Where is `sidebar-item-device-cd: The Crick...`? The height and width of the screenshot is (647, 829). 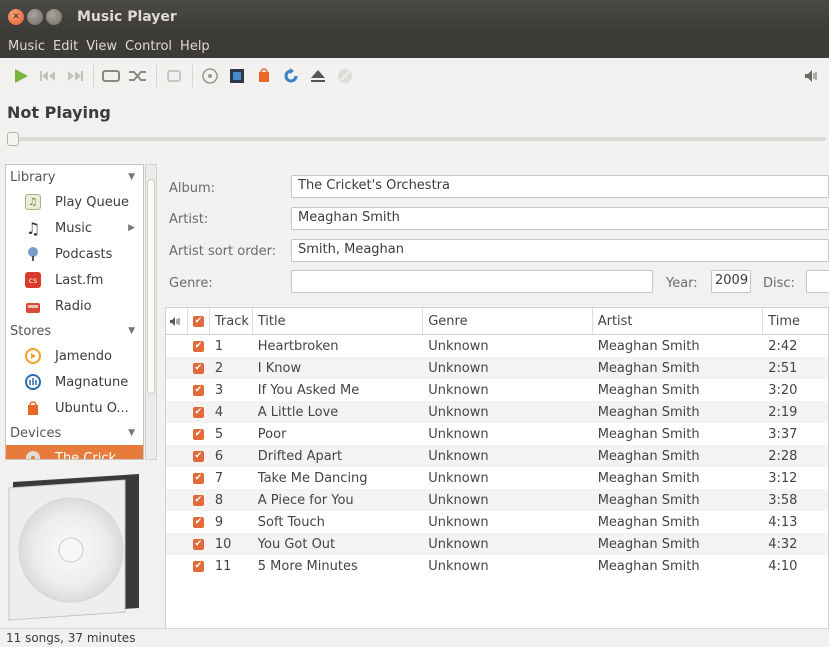
sidebar-item-device-cd: The Crick... is located at coordinates (74, 452).